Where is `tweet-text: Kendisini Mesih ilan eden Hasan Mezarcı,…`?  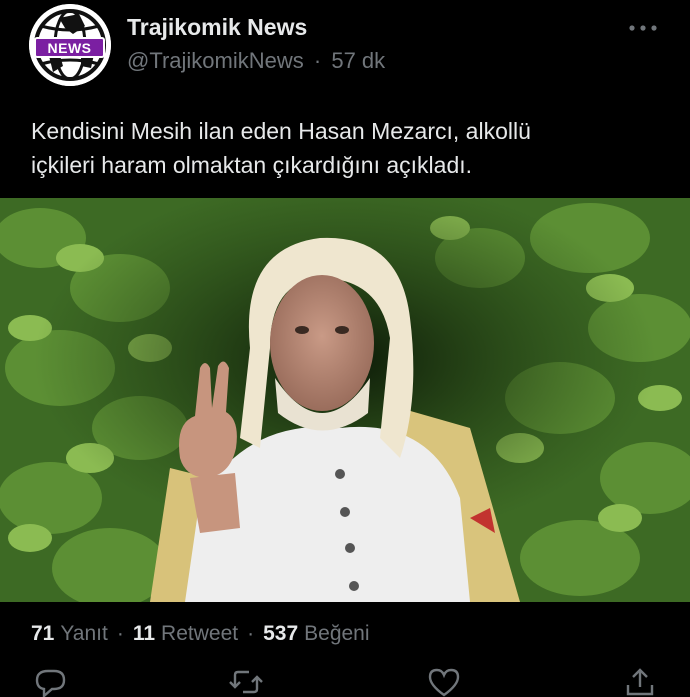 tweet-text: Kendisini Mesih ilan eden Hasan Mezarcı,… is located at coordinates (281, 148).